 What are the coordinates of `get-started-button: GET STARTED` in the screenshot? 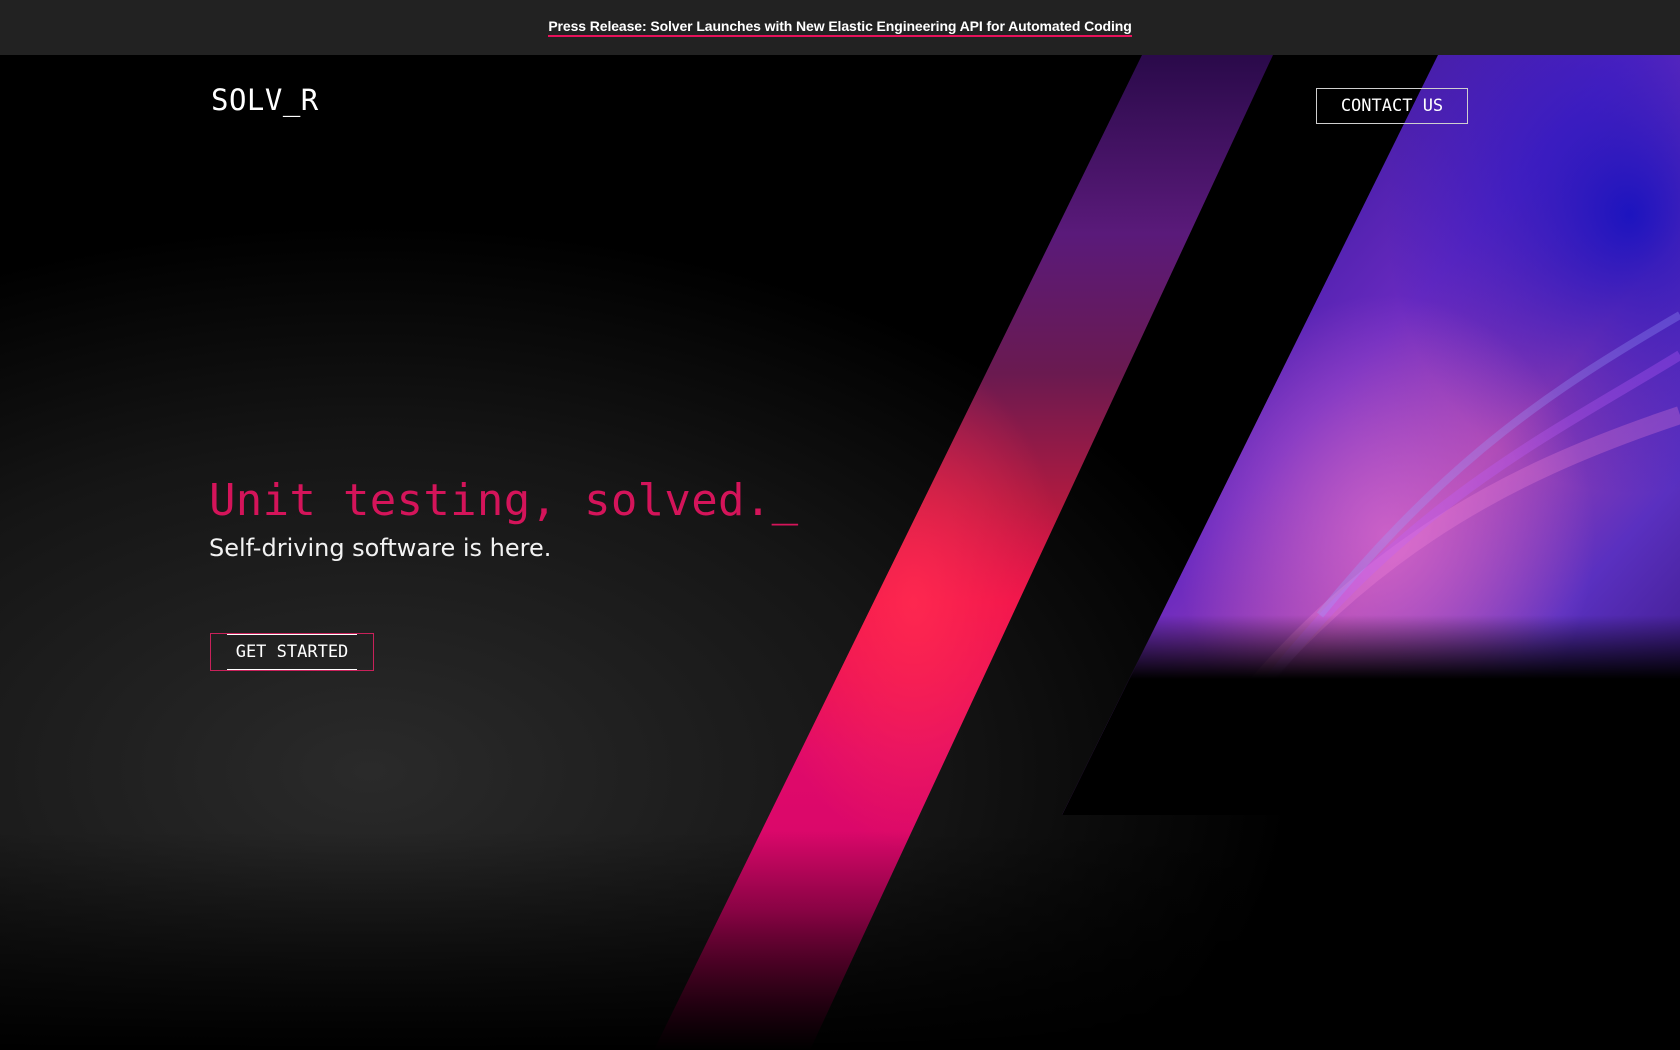 It's located at (292, 652).